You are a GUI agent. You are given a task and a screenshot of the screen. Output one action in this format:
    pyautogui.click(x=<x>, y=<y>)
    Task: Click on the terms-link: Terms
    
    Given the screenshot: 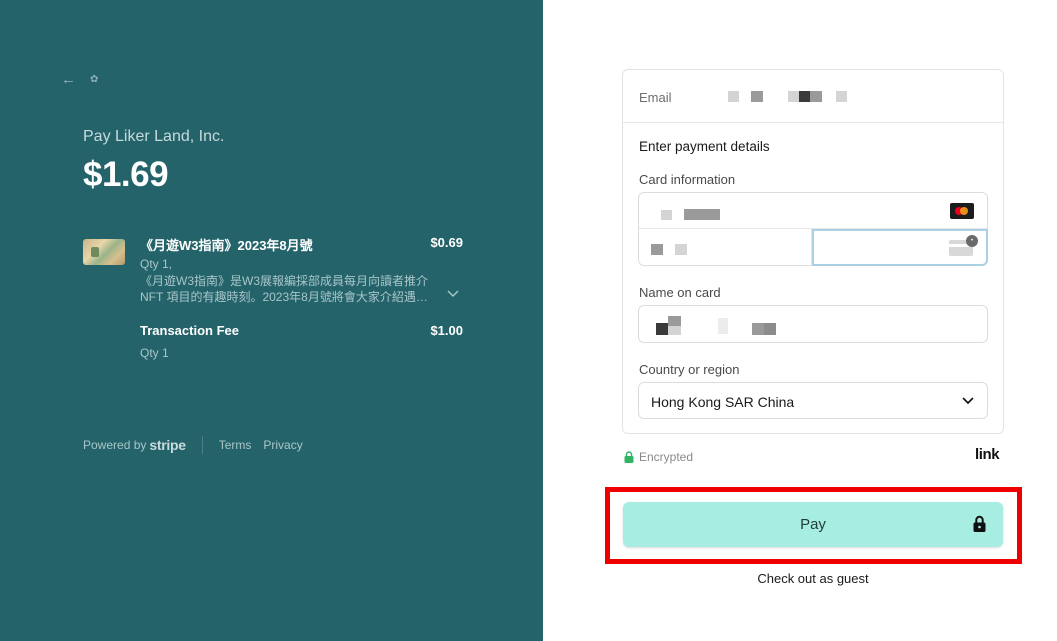 What is the action you would take?
    pyautogui.click(x=235, y=445)
    